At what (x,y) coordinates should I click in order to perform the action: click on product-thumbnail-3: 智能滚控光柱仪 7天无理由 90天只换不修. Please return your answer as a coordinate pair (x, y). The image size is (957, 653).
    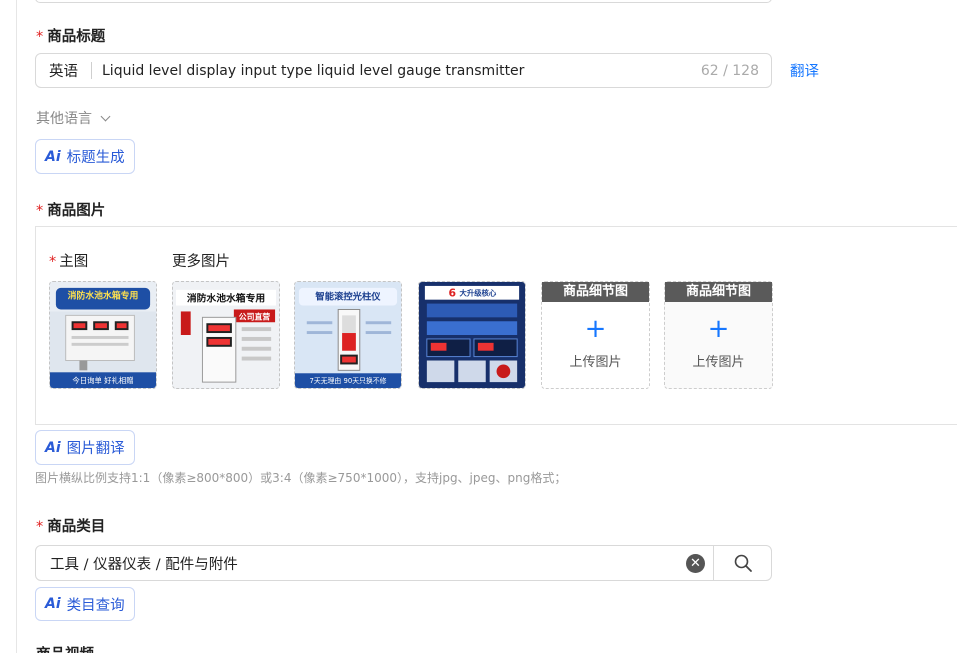
    Looking at the image, I should click on (348, 335).